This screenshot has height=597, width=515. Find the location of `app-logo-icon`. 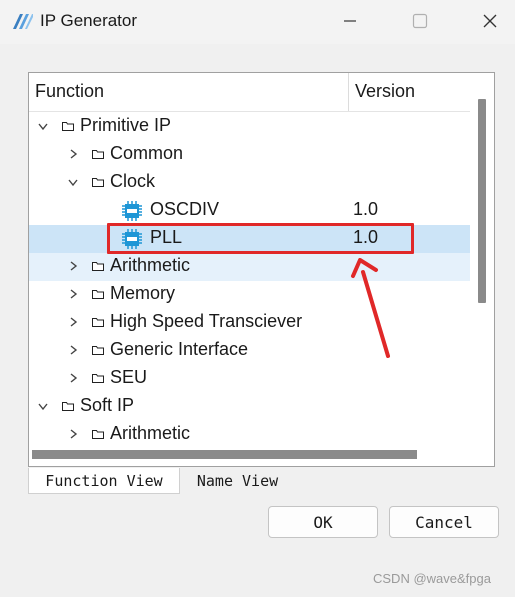

app-logo-icon is located at coordinates (23, 21).